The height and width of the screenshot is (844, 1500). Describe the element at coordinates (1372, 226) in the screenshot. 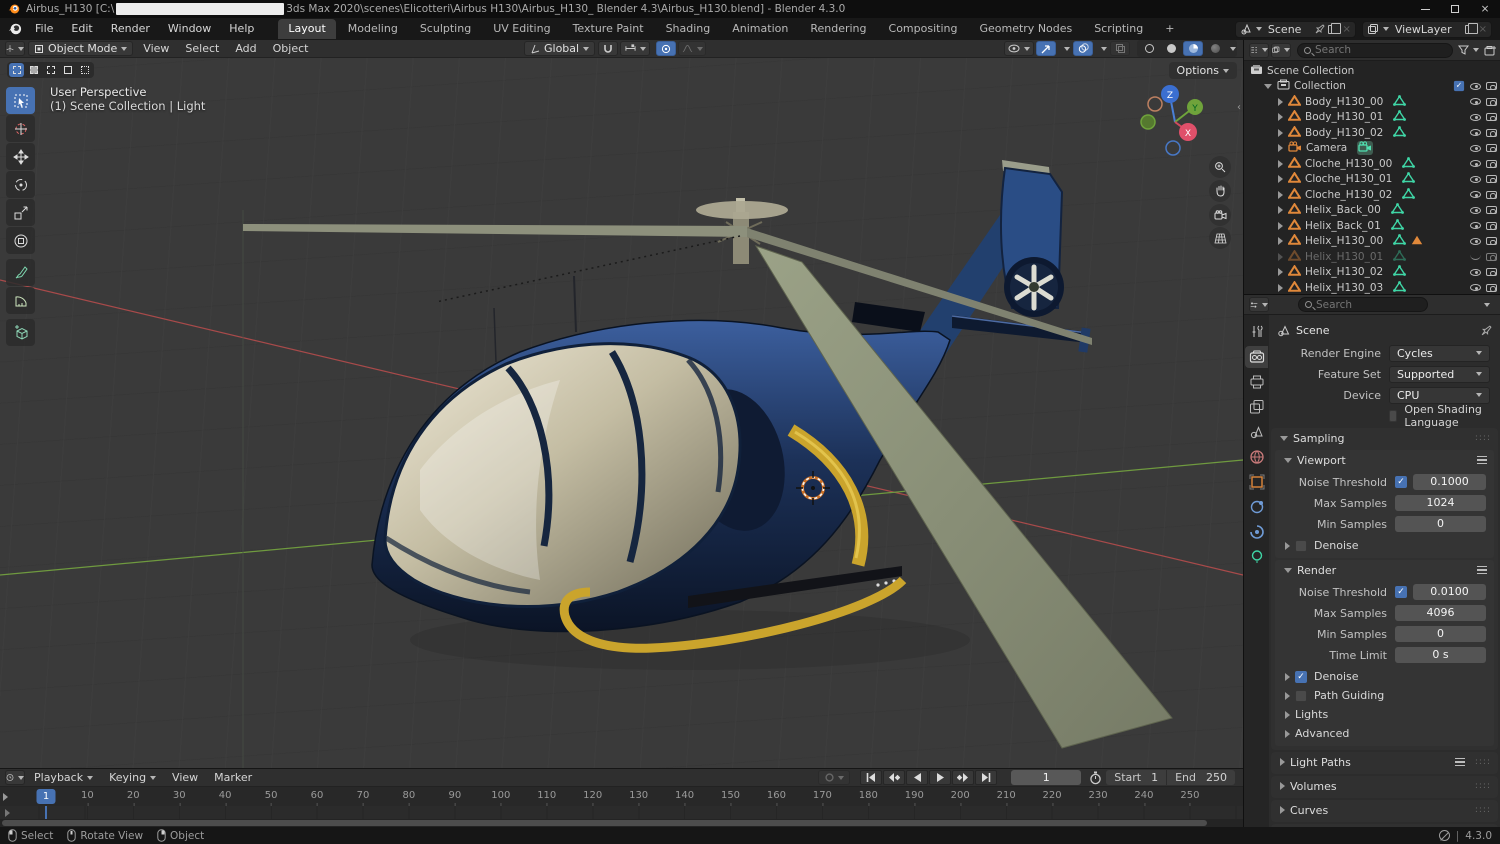

I see `outliner-row: Helix_Back_01` at that location.